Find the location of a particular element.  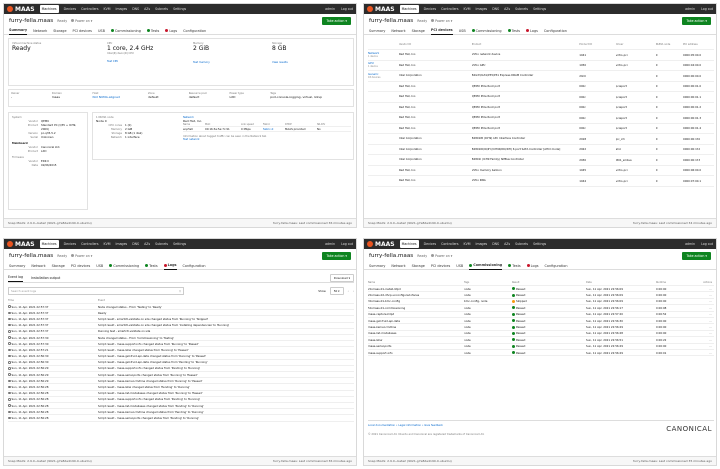

script-name: maas-capture-lldpd is located at coordinates (416, 314).